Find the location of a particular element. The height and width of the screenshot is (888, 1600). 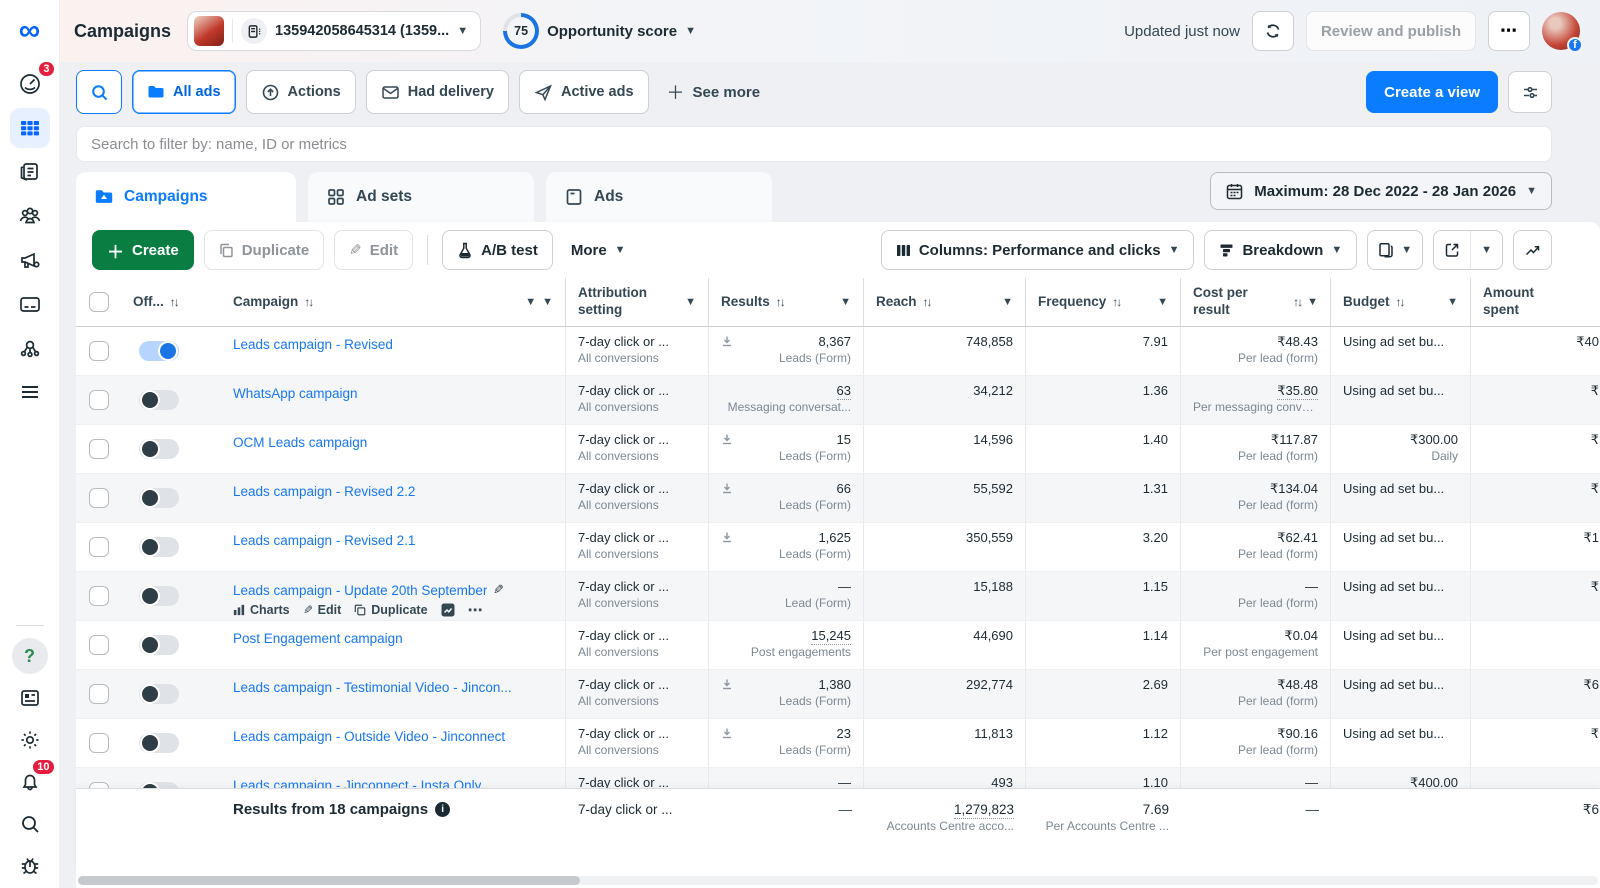

create-button: ＋ Create is located at coordinates (143, 250).